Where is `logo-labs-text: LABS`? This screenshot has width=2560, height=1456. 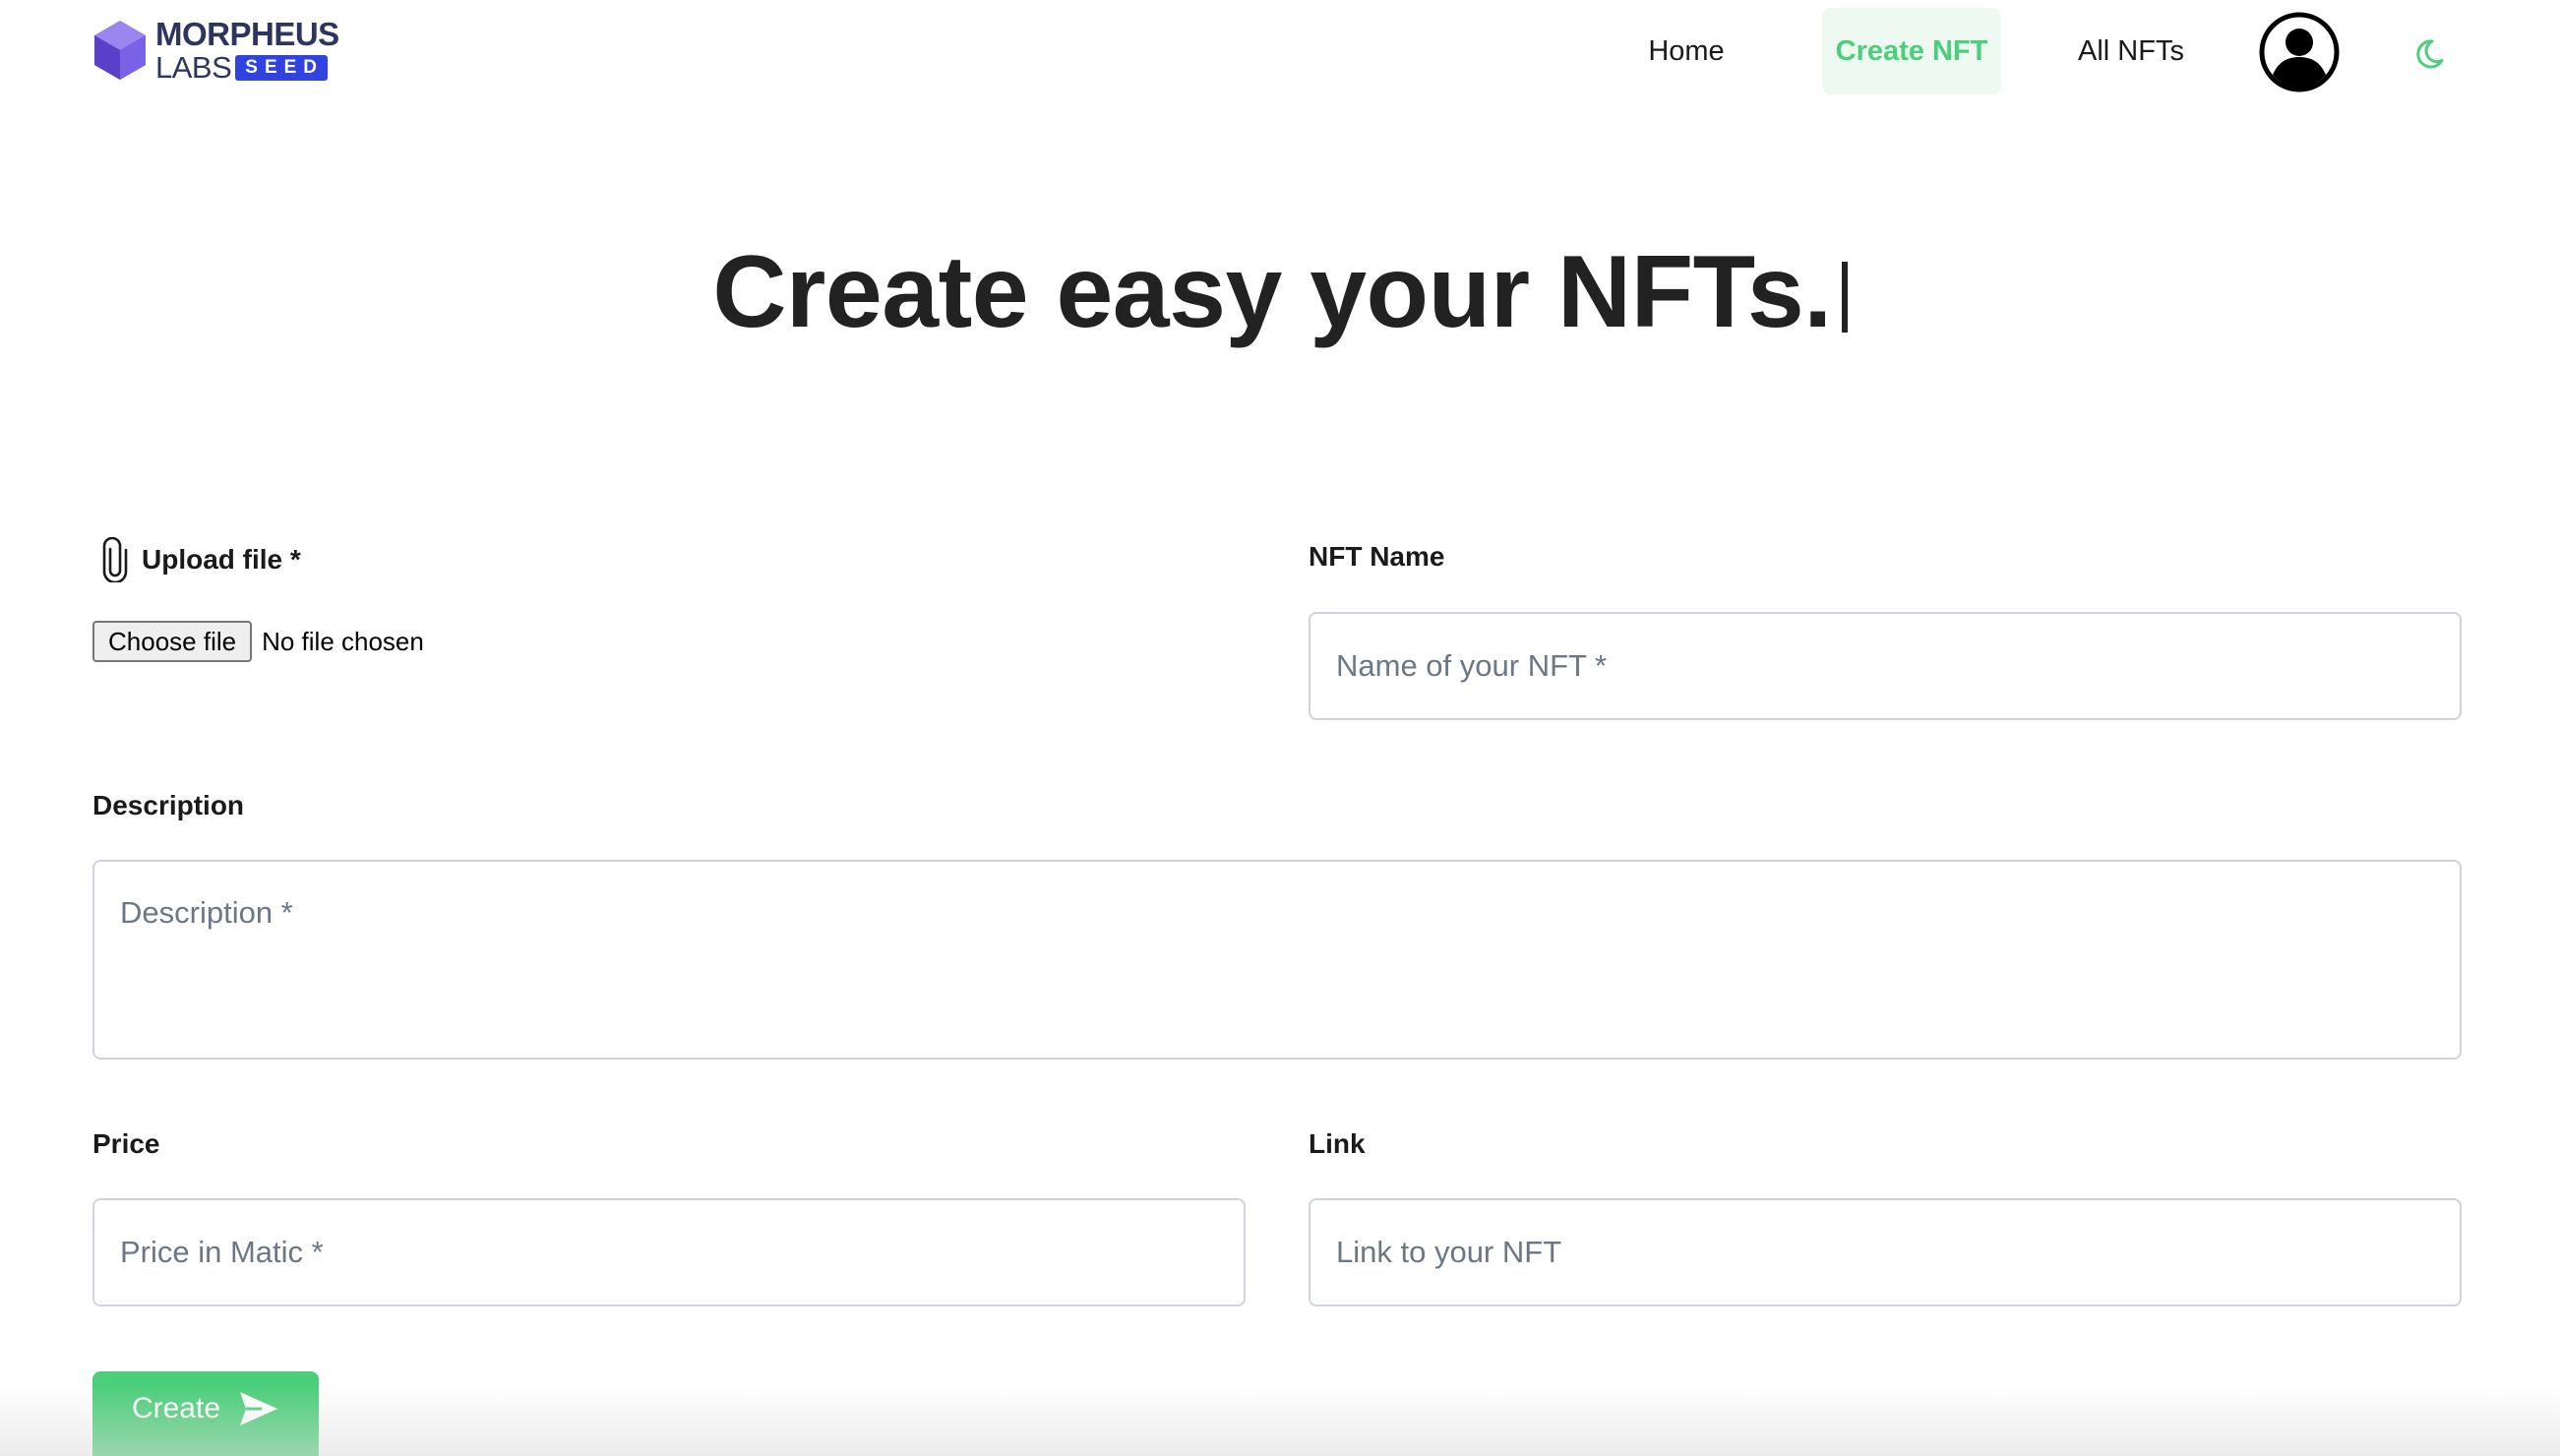 logo-labs-text: LABS is located at coordinates (193, 67).